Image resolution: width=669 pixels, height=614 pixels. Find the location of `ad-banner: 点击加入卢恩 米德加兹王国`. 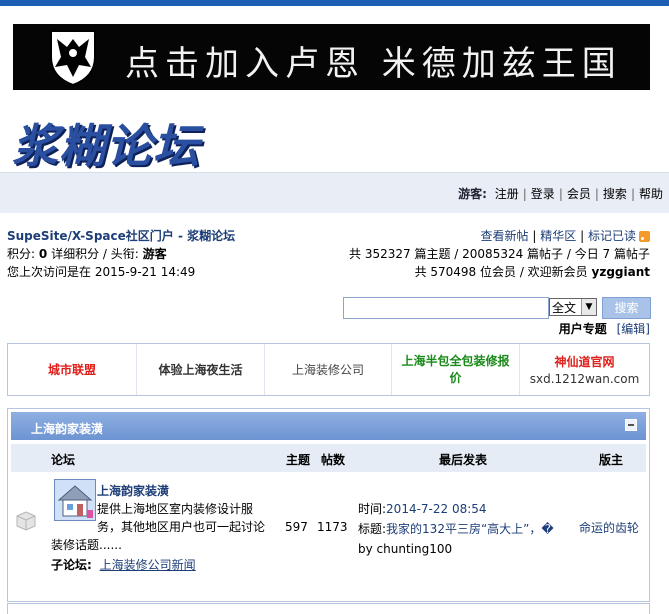

ad-banner: 点击加入卢恩 米德加兹王国 is located at coordinates (331, 57).